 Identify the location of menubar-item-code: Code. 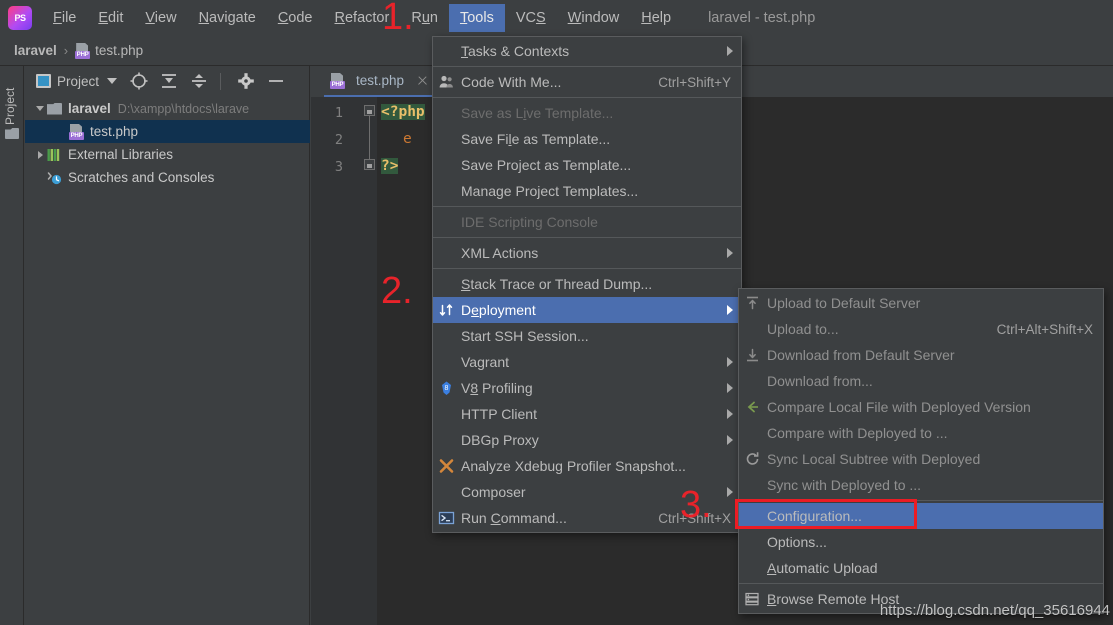
(295, 18).